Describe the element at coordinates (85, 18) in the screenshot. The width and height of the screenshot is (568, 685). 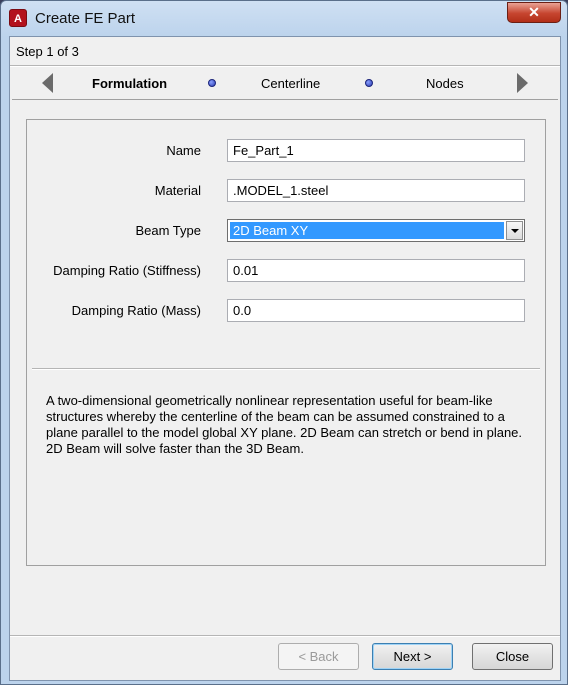
I see `window-title: Create FE Part` at that location.